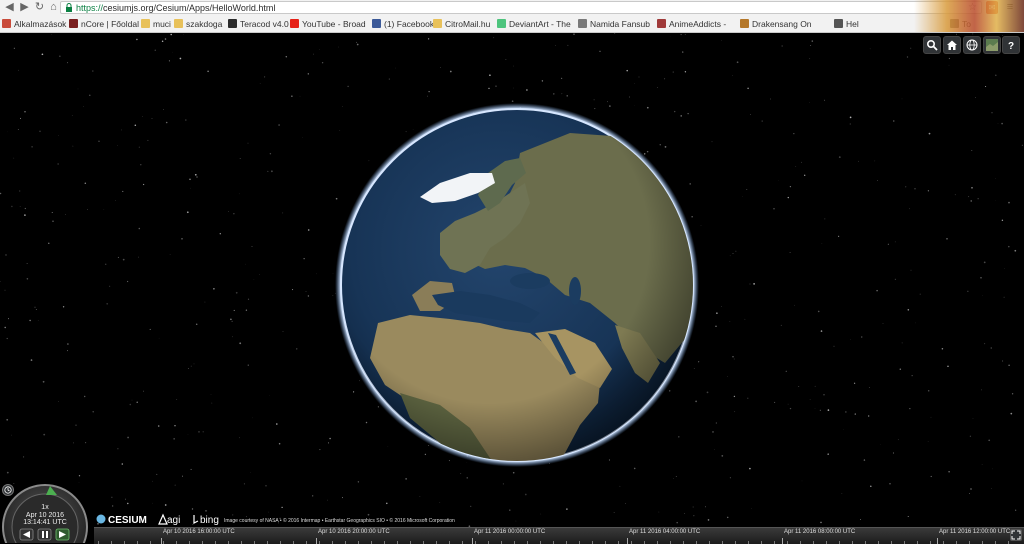  Describe the element at coordinates (40, 24) in the screenshot. I see `bookmark-label: Alkalmazások` at that location.